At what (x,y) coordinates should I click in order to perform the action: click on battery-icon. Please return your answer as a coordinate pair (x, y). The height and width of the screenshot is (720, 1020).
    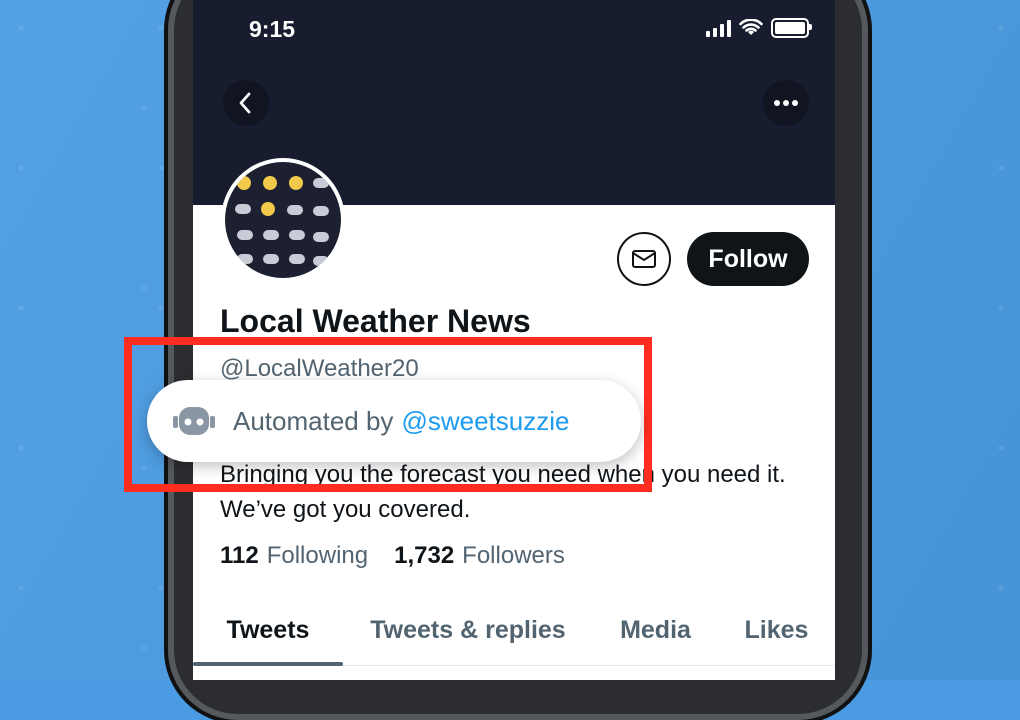
    Looking at the image, I should click on (791, 28).